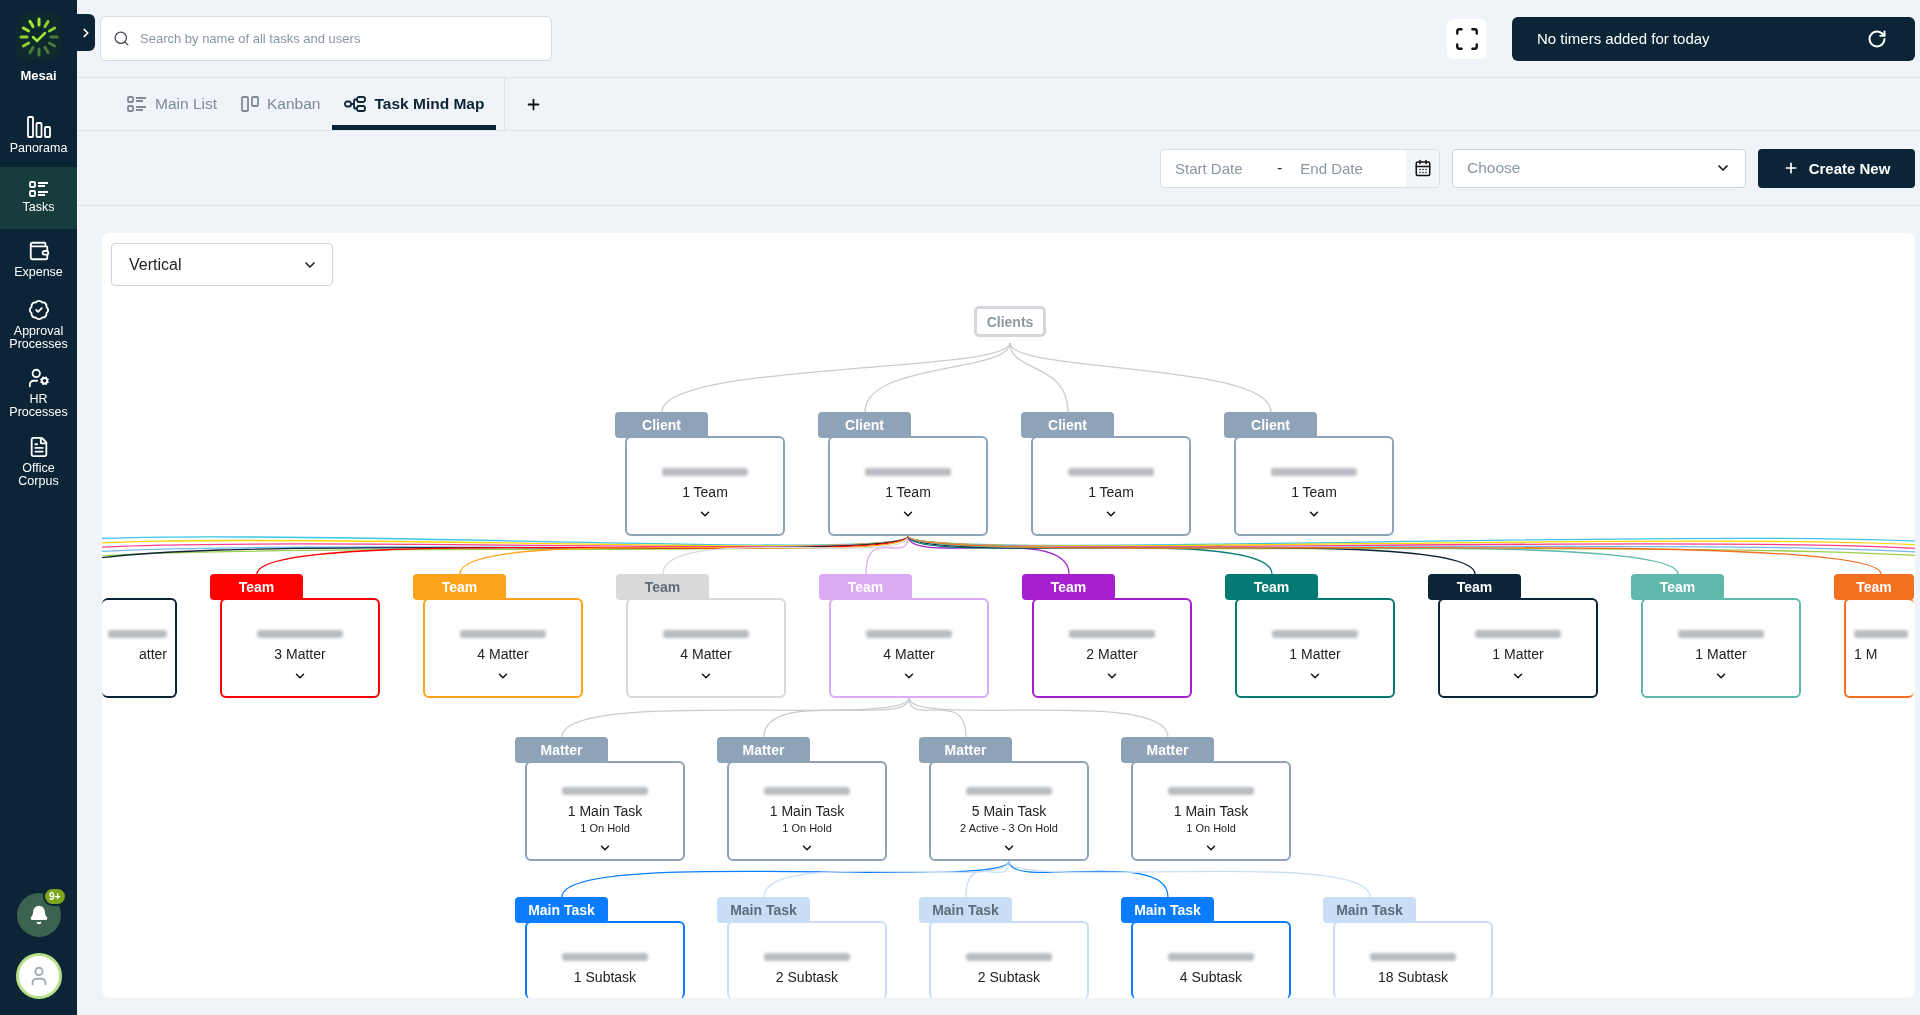 Image resolution: width=1920 pixels, height=1015 pixels. I want to click on map-node: 5 Main Task 2 Active - 3 On Hold, so click(1009, 811).